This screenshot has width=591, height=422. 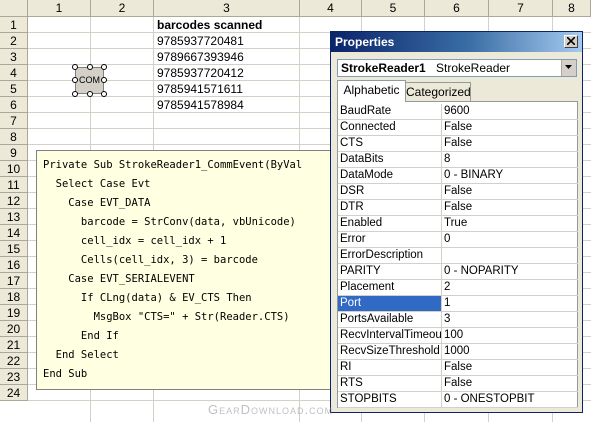 What do you see at coordinates (200, 41) in the screenshot?
I see `cell-barcode: 9785937720481` at bounding box center [200, 41].